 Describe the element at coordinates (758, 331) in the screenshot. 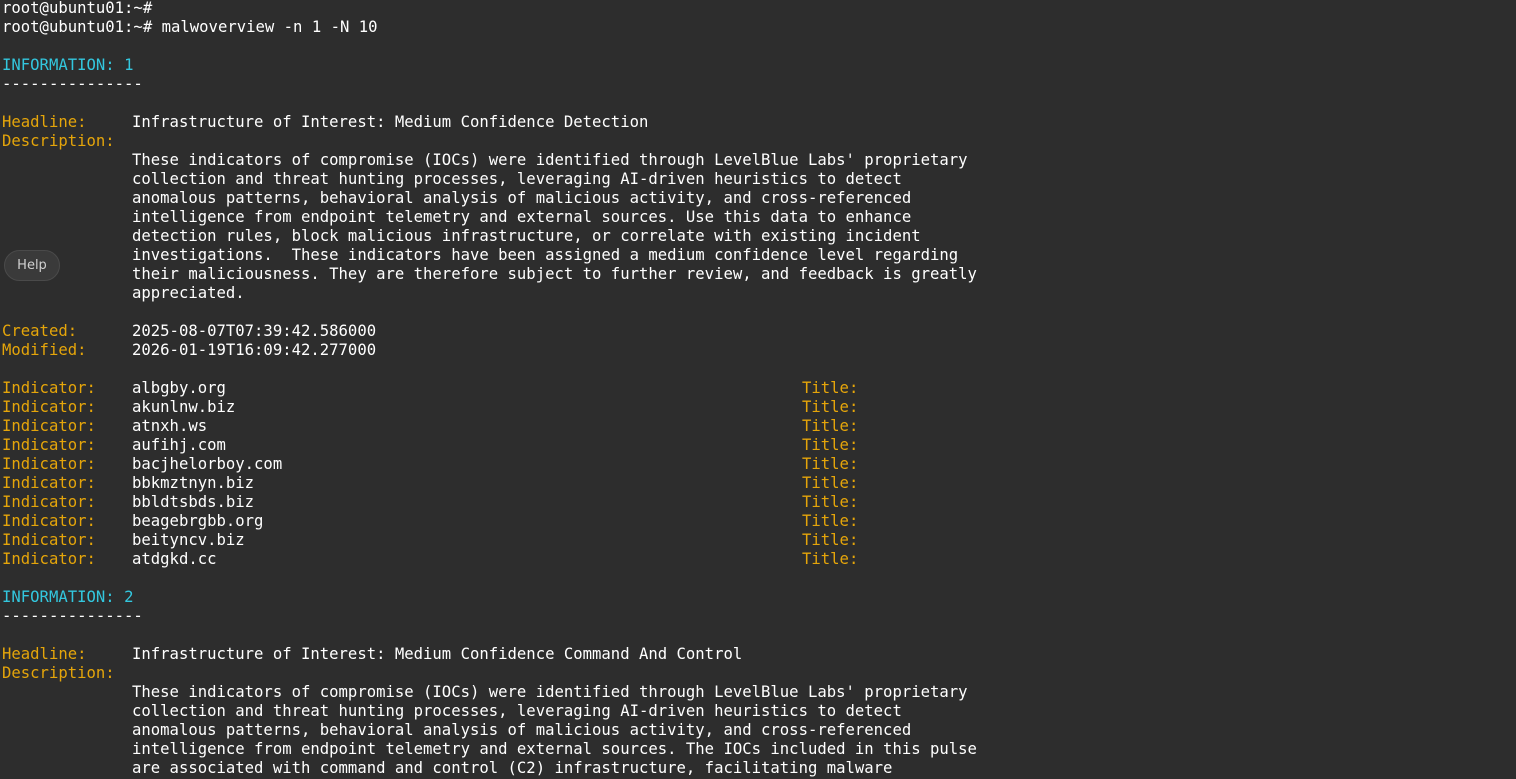

I see `created-row: Created: 2025-08-07T07:39:42.586000` at that location.